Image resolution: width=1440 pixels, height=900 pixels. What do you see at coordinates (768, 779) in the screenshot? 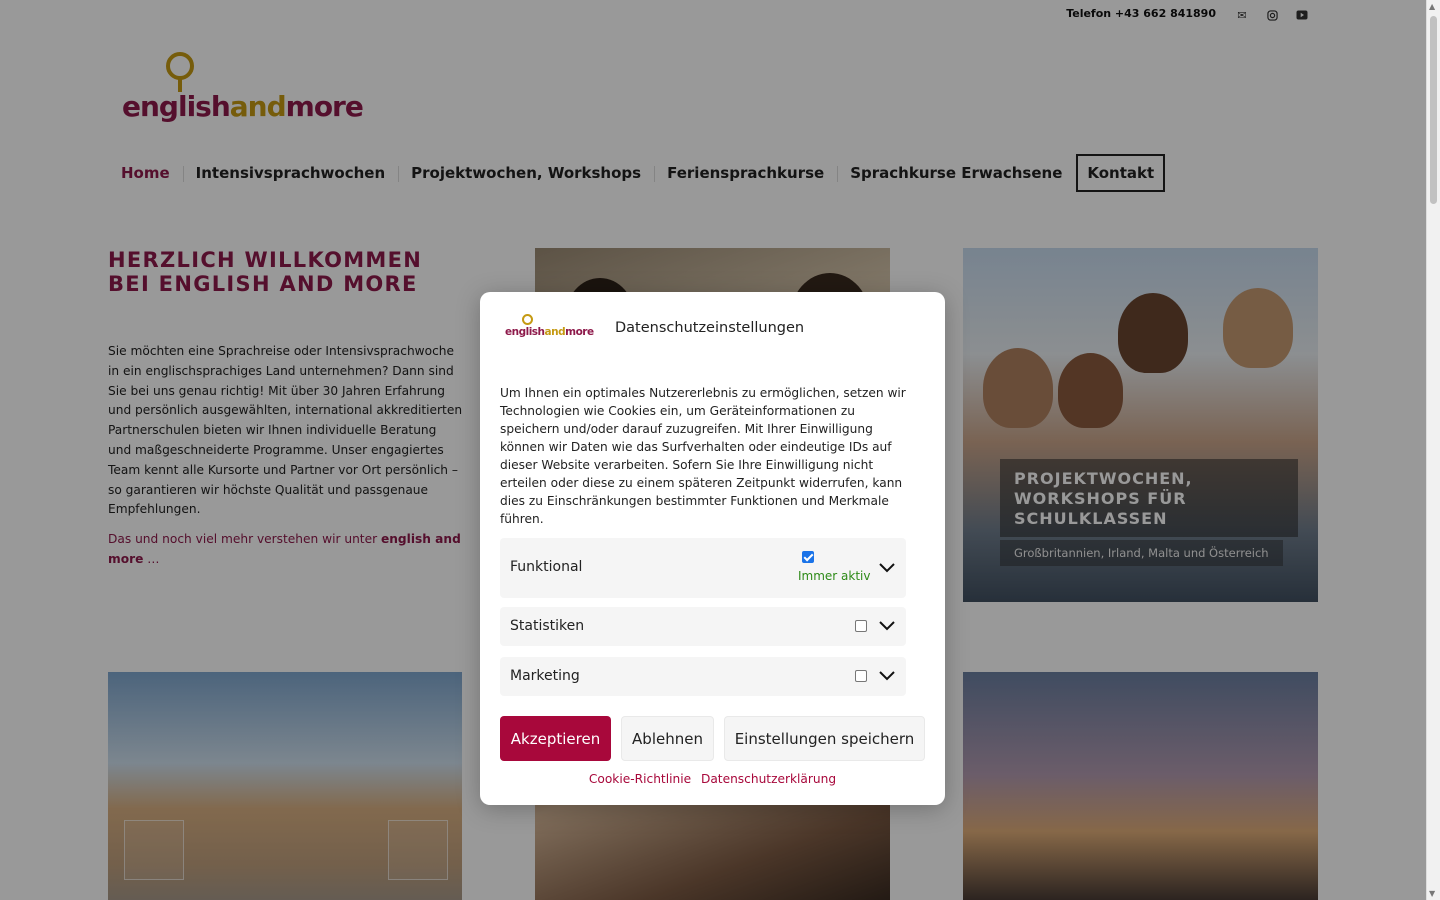
I see `privacy-link: Datenschutzerklärung` at bounding box center [768, 779].